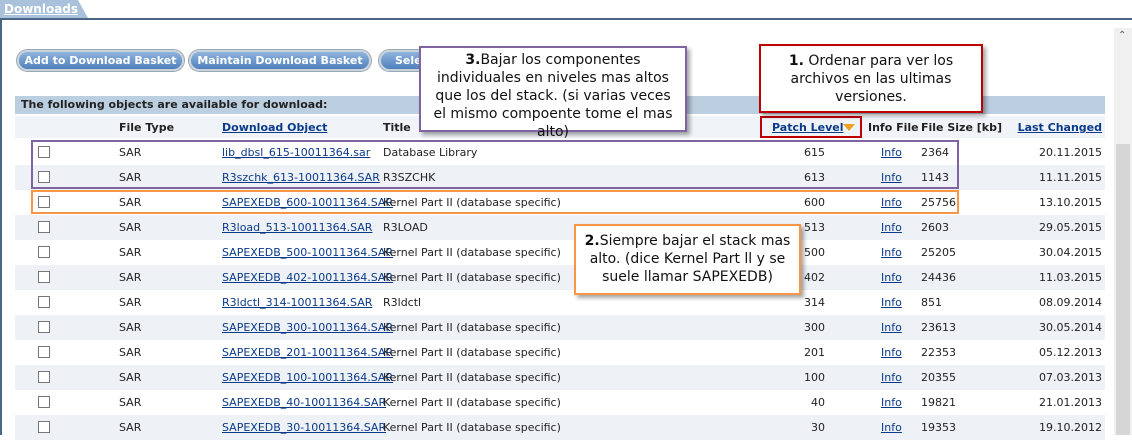 The image size is (1132, 440). Describe the element at coordinates (814, 227) in the screenshot. I see `patch-level: 513` at that location.